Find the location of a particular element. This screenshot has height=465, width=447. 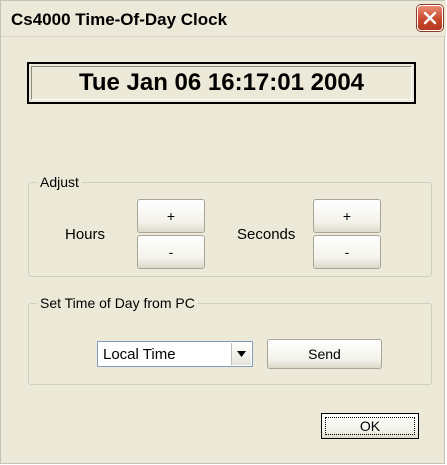

ok-button-label: OK is located at coordinates (370, 426).